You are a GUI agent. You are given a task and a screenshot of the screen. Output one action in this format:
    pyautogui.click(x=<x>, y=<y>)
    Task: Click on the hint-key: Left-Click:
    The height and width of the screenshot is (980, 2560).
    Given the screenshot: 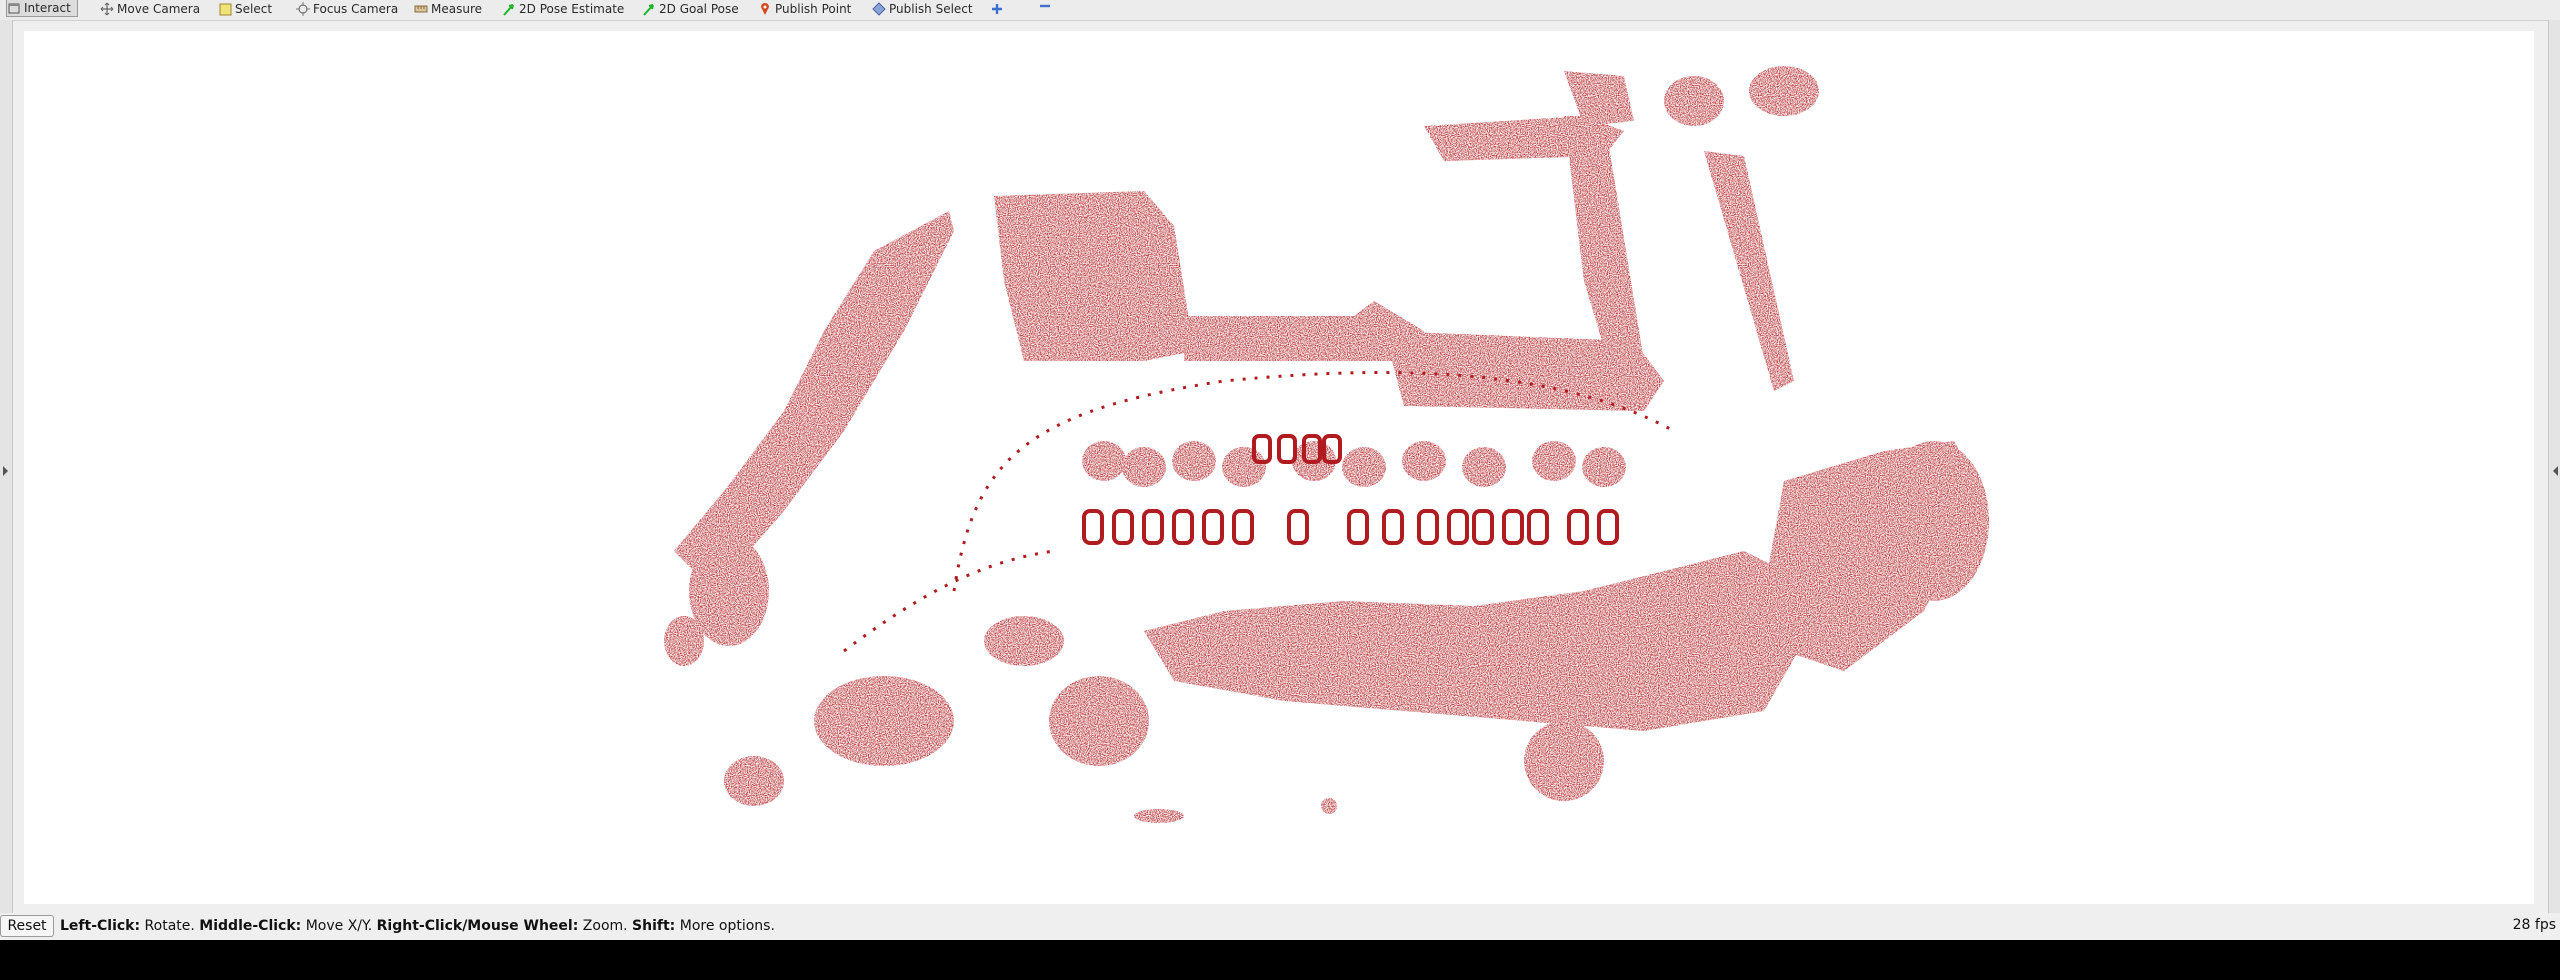 What is the action you would take?
    pyautogui.click(x=100, y=926)
    